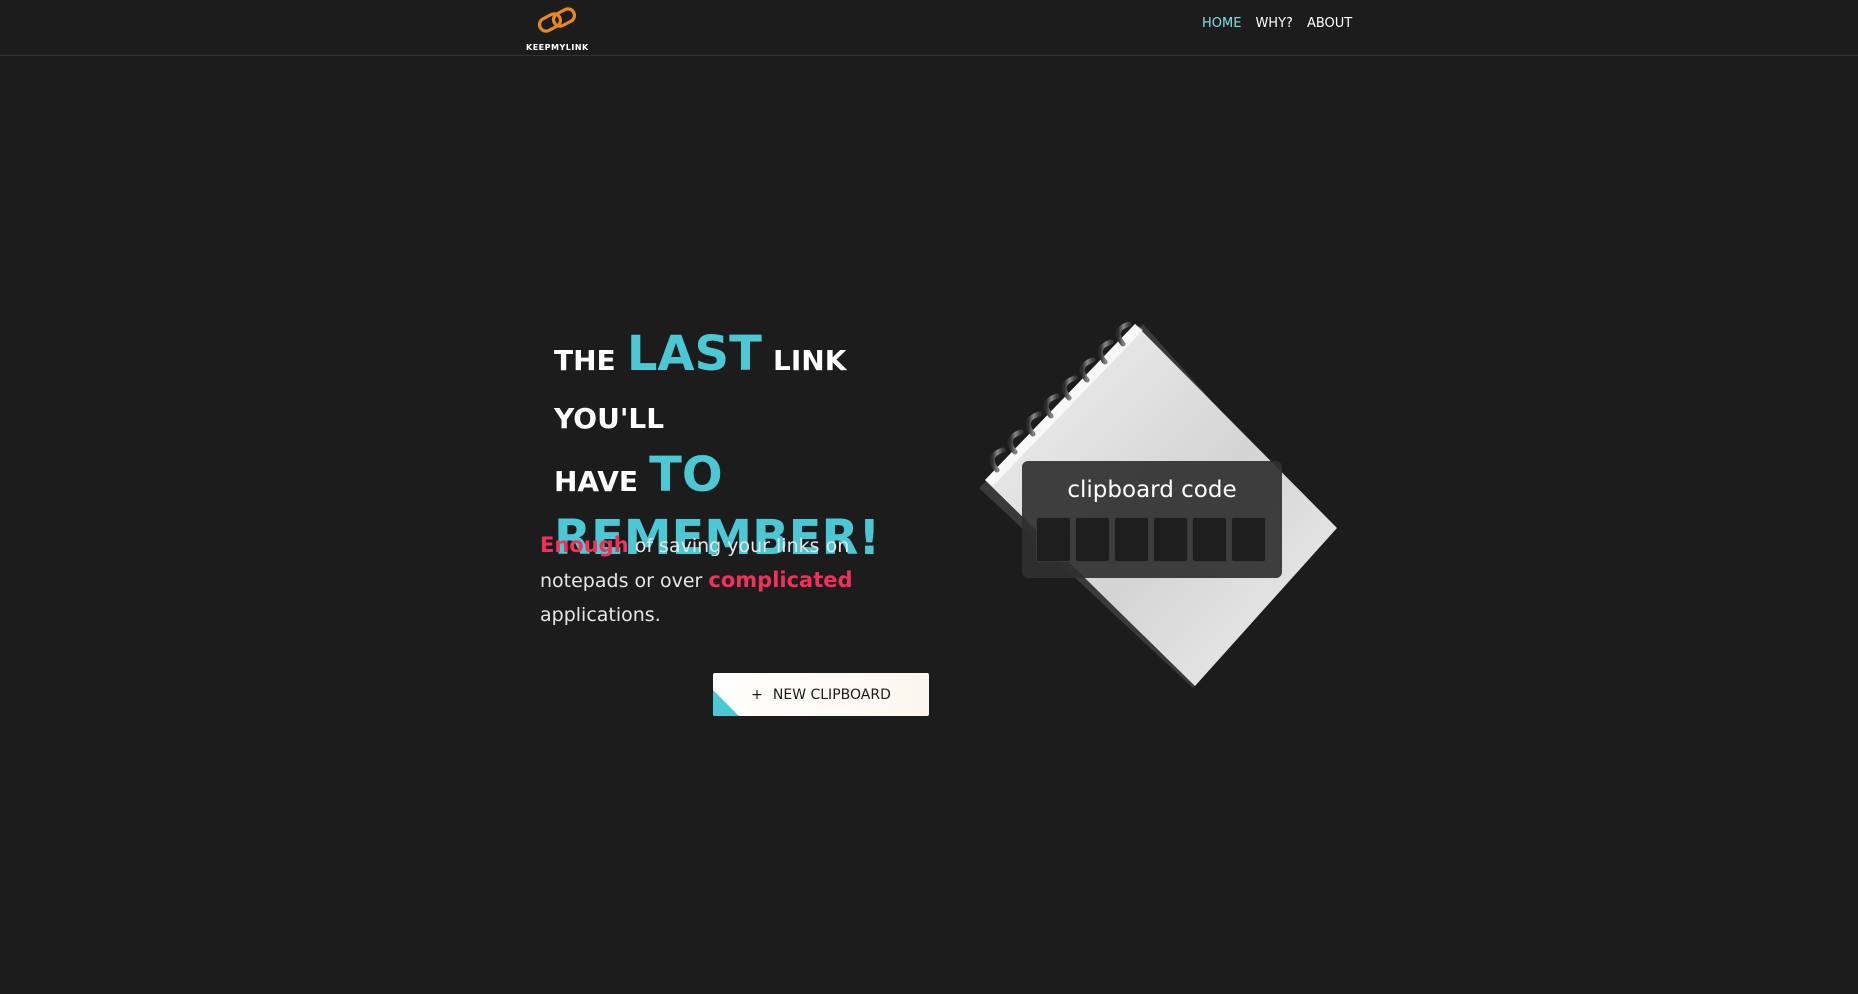 Image resolution: width=1858 pixels, height=994 pixels. Describe the element at coordinates (557, 47) in the screenshot. I see `logo-text: KEEPMYLINK` at that location.